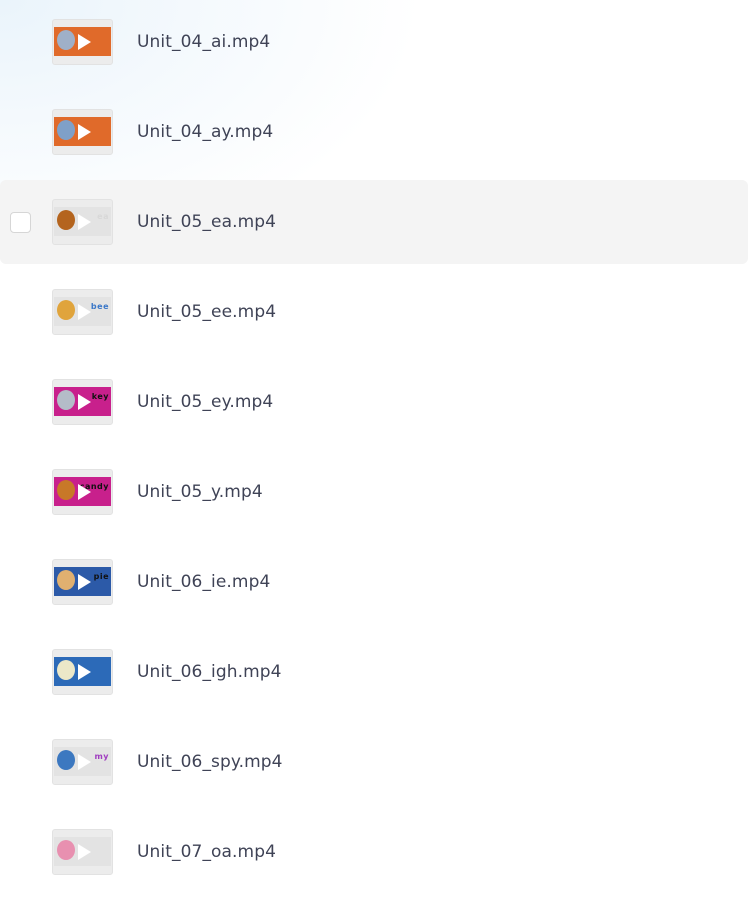 This screenshot has width=748, height=910. Describe the element at coordinates (103, 216) in the screenshot. I see `thumbnail-word: ea` at that location.